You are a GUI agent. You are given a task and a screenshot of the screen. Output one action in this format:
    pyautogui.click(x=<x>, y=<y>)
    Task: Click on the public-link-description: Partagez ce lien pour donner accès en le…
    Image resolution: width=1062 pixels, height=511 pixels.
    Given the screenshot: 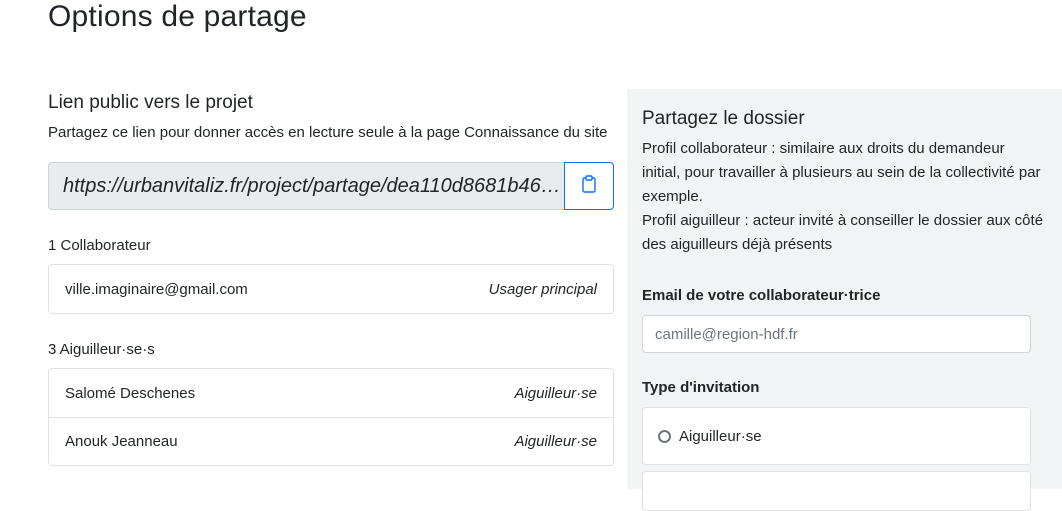 What is the action you would take?
    pyautogui.click(x=328, y=132)
    